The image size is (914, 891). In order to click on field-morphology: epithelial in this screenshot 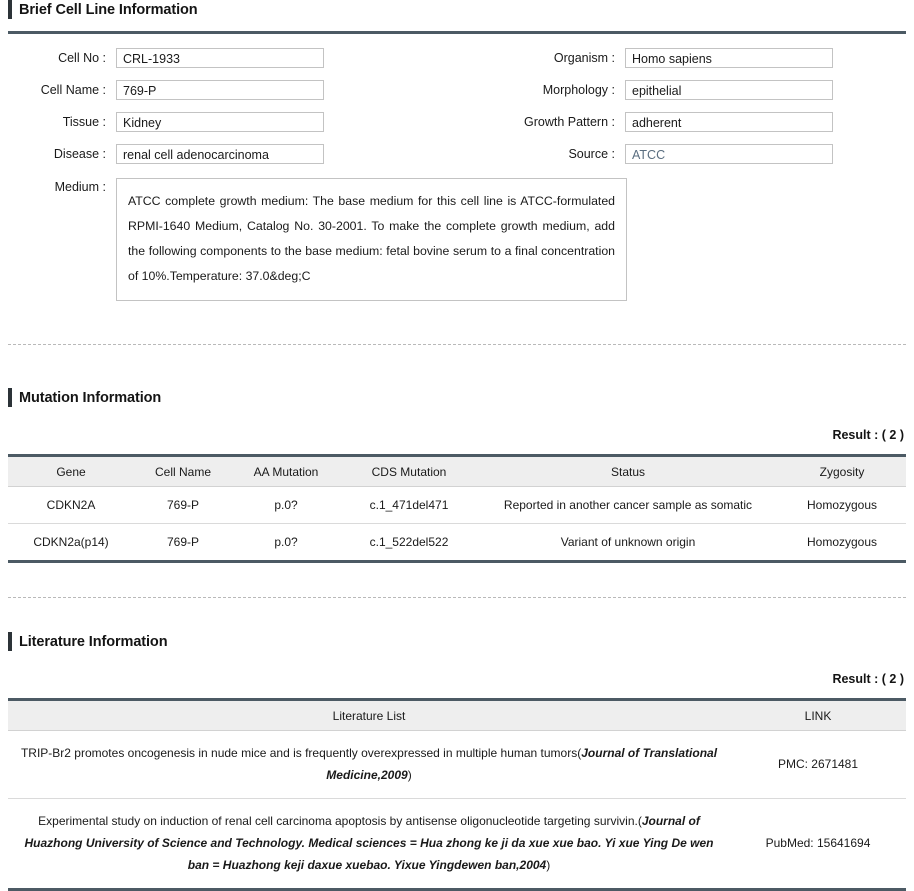, I will do `click(729, 90)`.